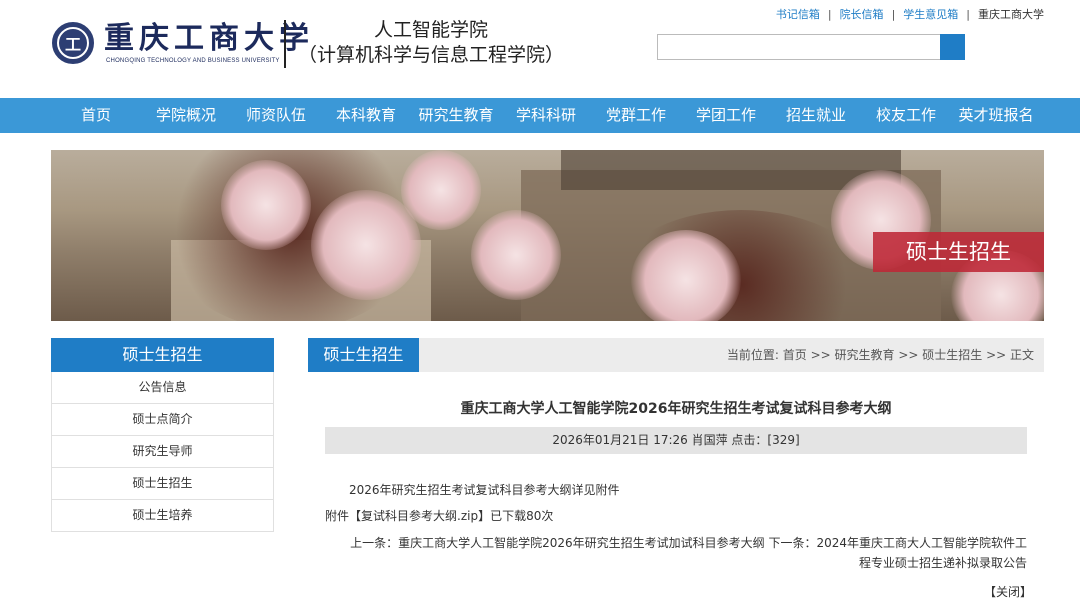 The height and width of the screenshot is (603, 1080). Describe the element at coordinates (676, 409) in the screenshot. I see `article-title: 重庆工商大学人工智能学院2026年研究生招生考试复试科目参考大纲` at that location.